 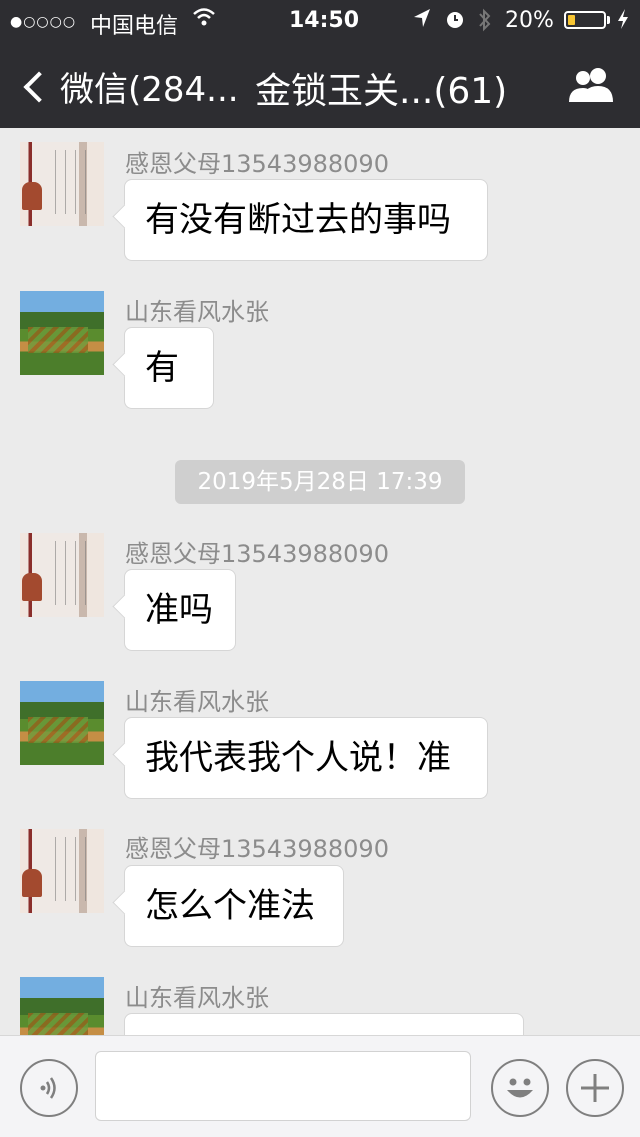 What do you see at coordinates (134, 26) in the screenshot?
I see `carrier-name: 中国电信` at bounding box center [134, 26].